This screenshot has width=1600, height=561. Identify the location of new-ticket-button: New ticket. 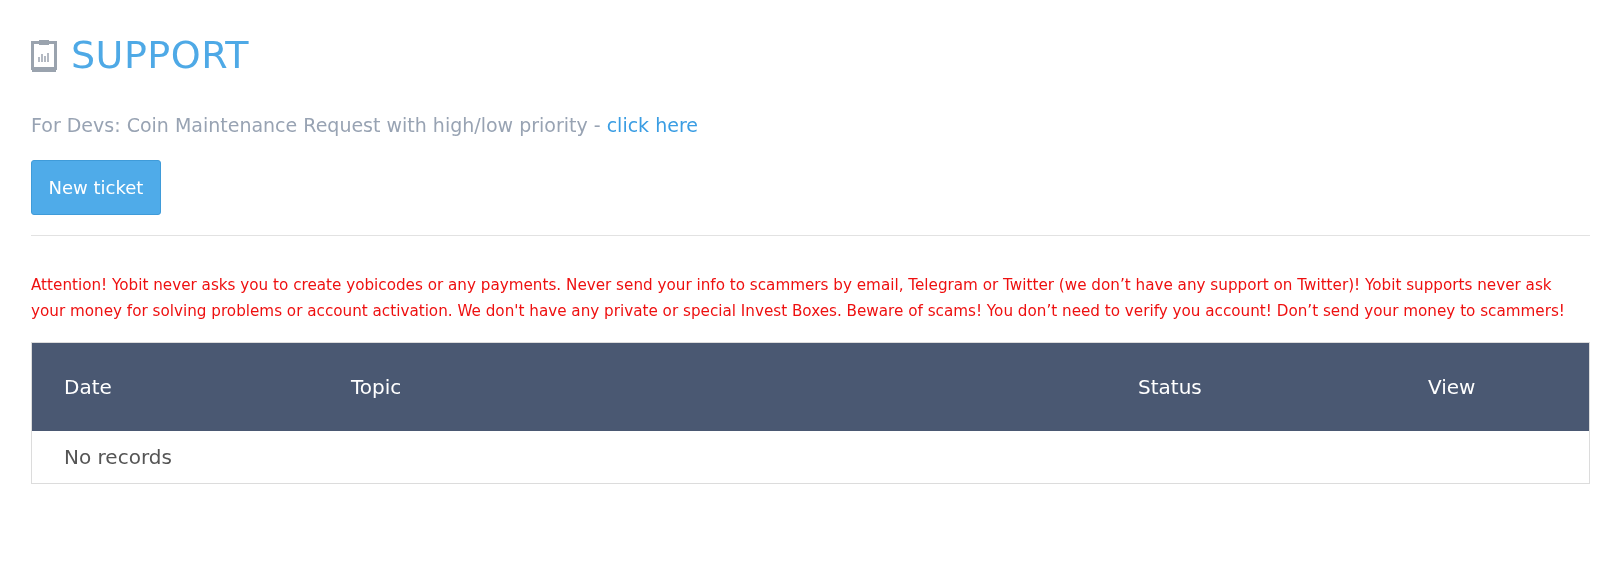
(96, 187).